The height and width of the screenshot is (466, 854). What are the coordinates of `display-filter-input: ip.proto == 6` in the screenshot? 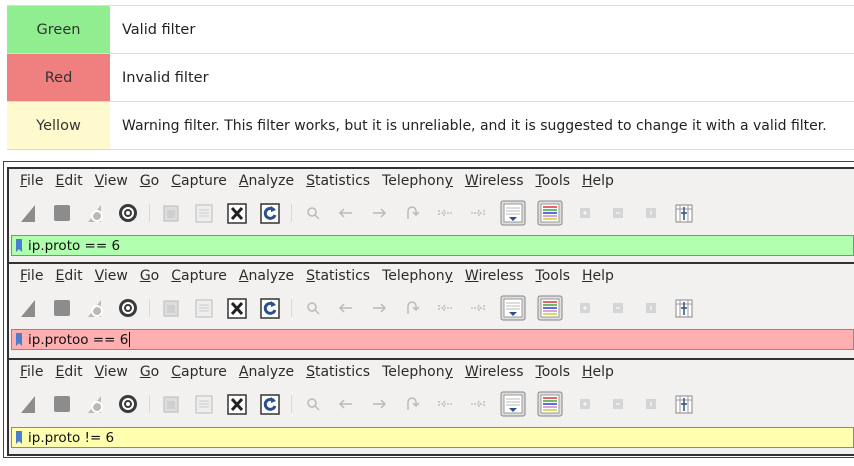 It's located at (74, 246).